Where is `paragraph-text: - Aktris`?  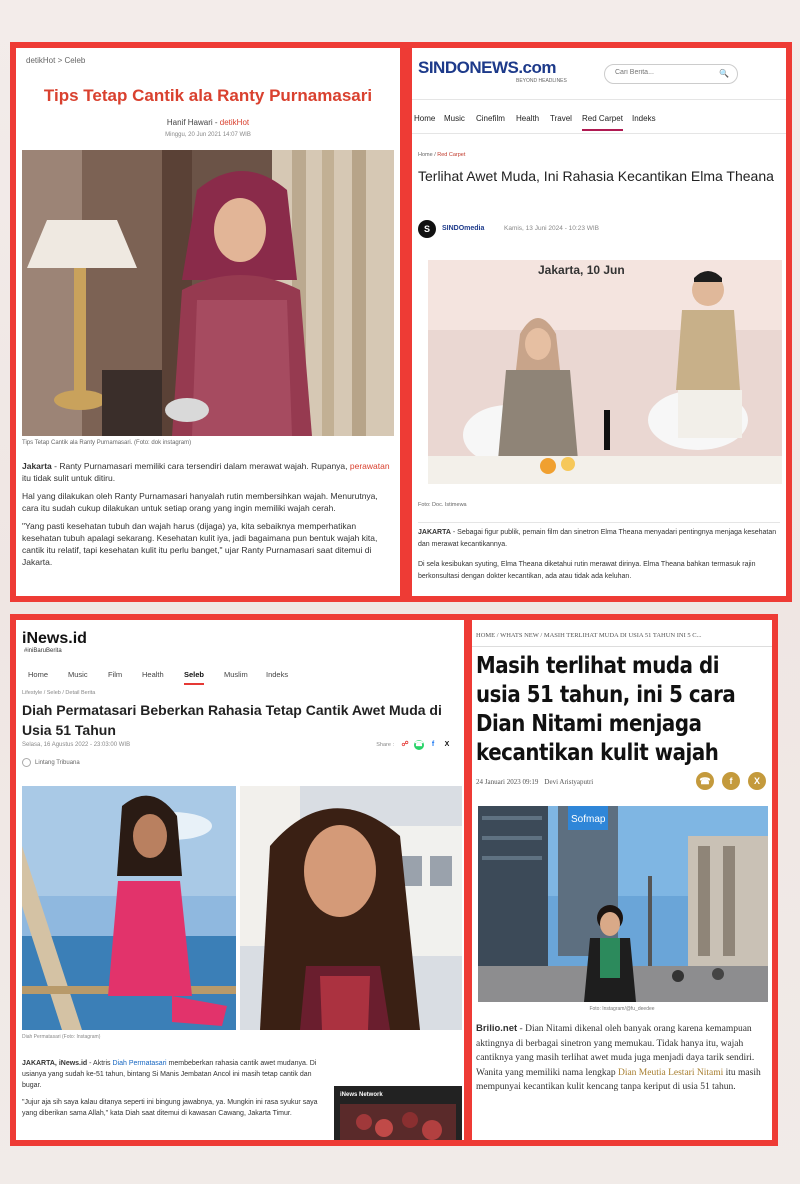 paragraph-text: - Aktris is located at coordinates (100, 1063).